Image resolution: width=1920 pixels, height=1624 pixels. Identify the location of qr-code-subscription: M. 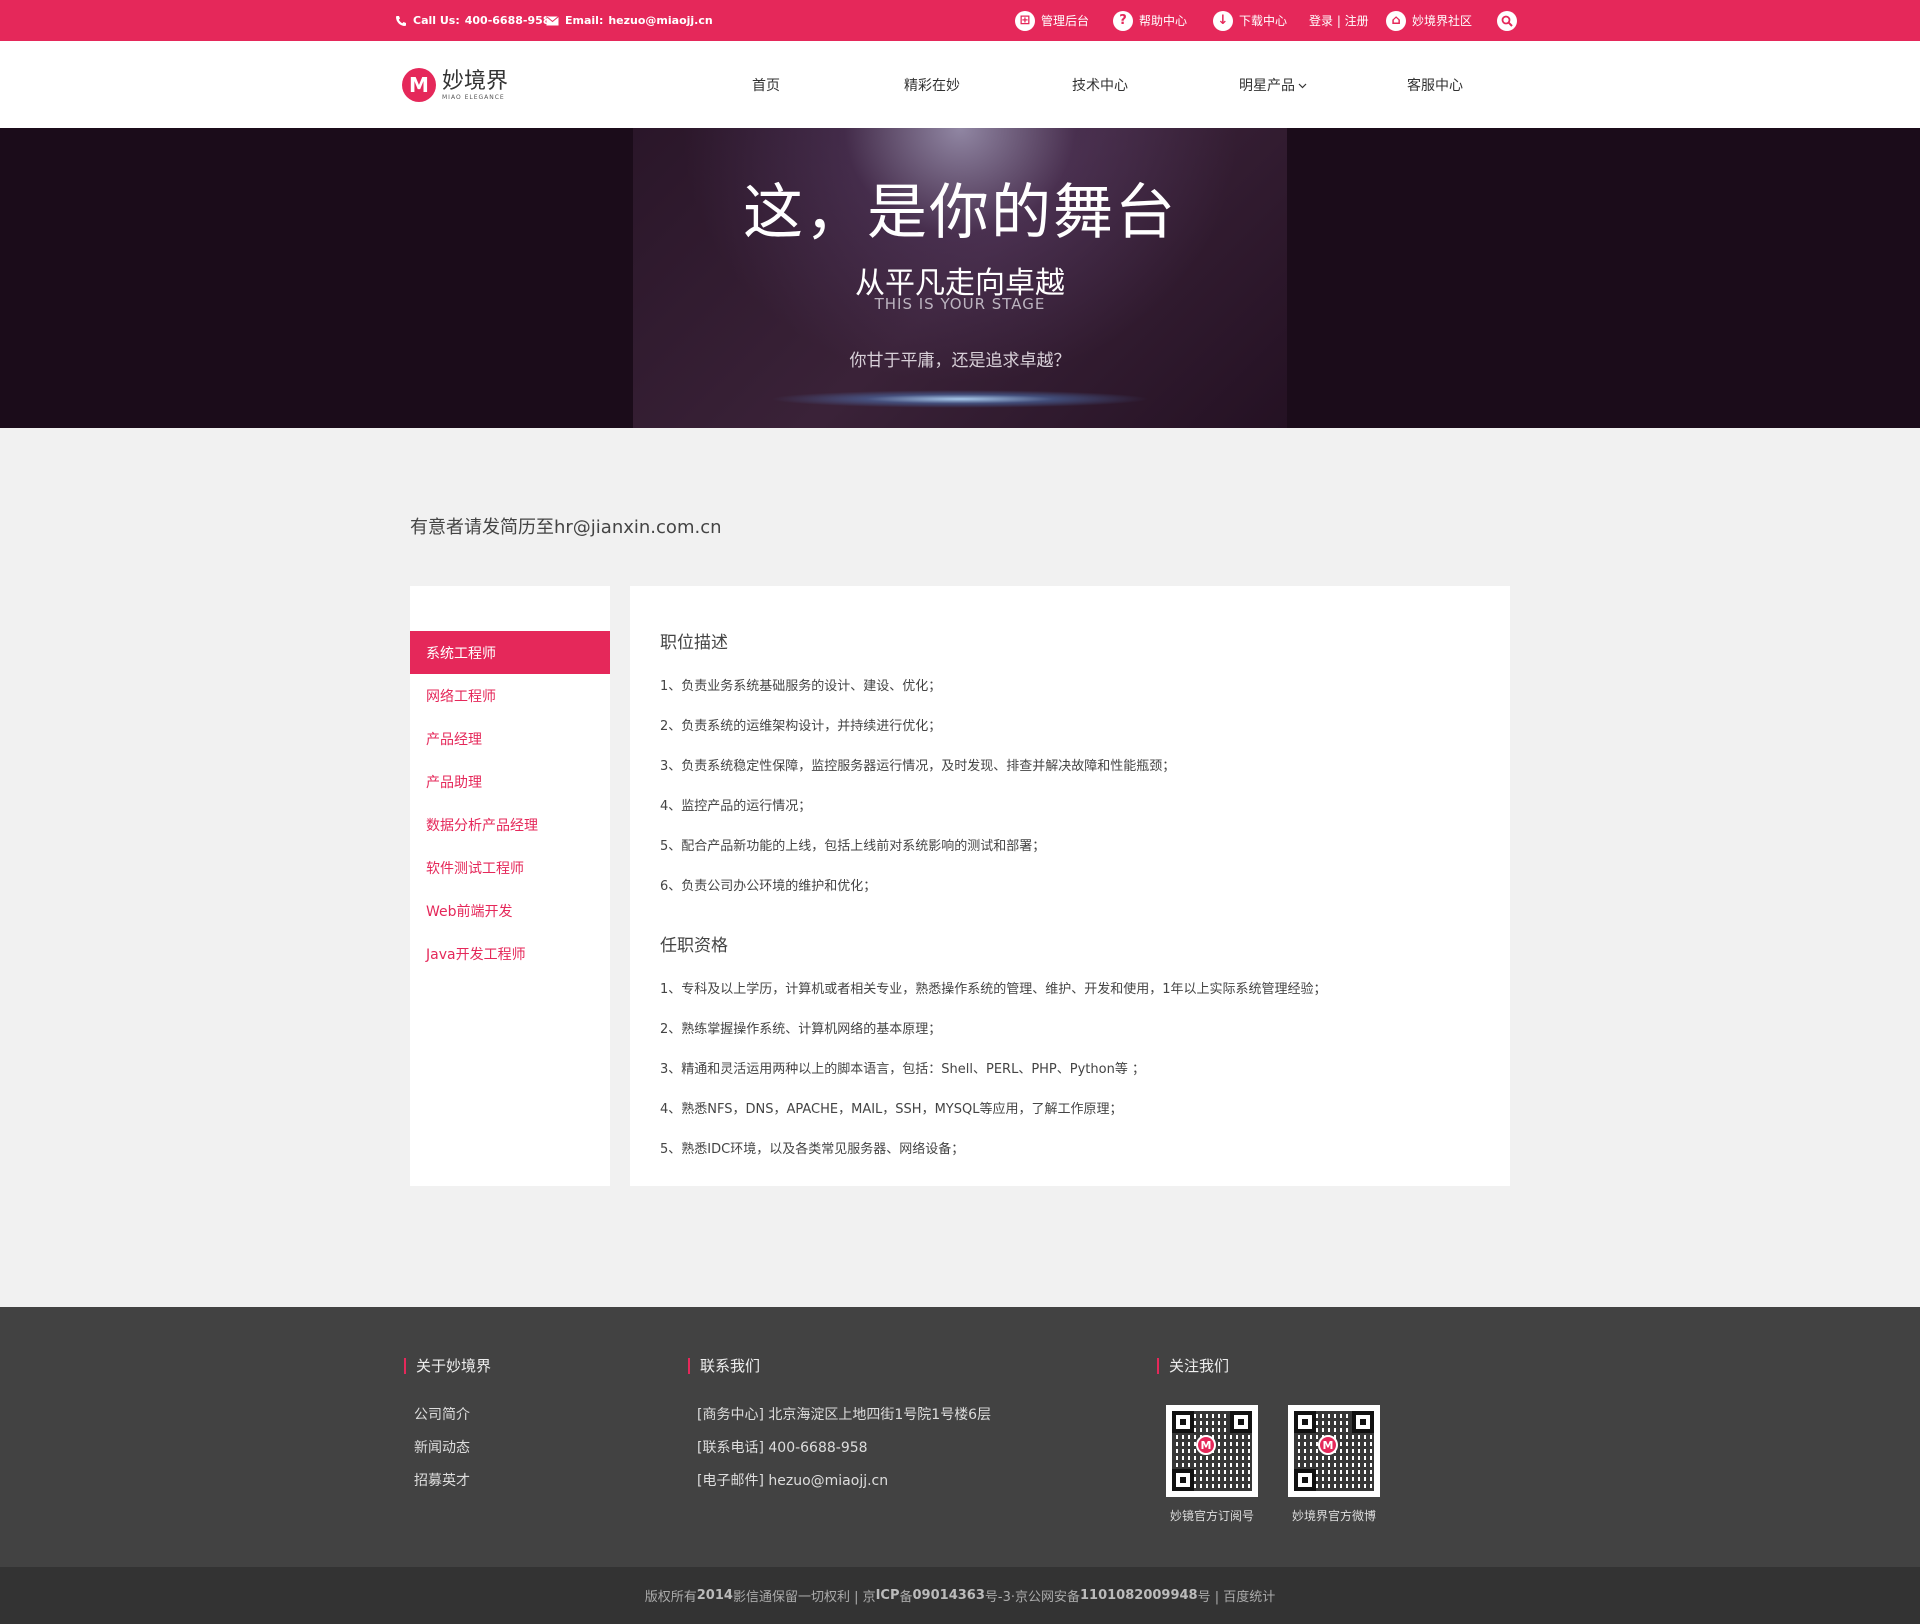
(1212, 1451).